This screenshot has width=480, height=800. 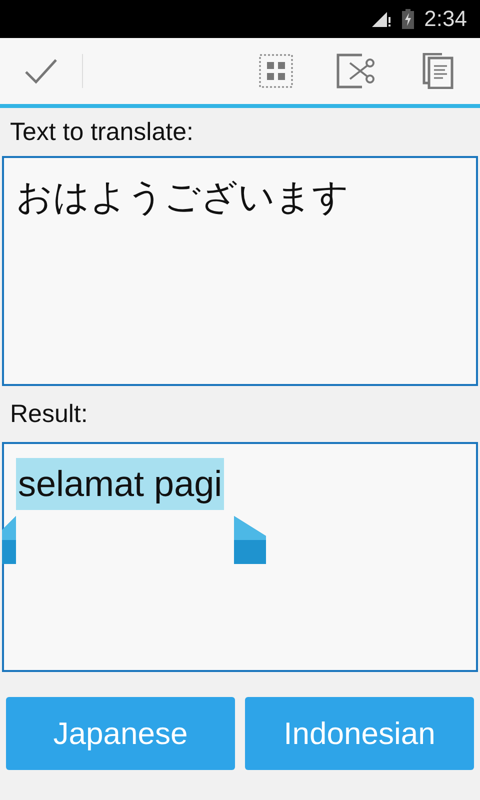 I want to click on select-all-icon, so click(x=276, y=71).